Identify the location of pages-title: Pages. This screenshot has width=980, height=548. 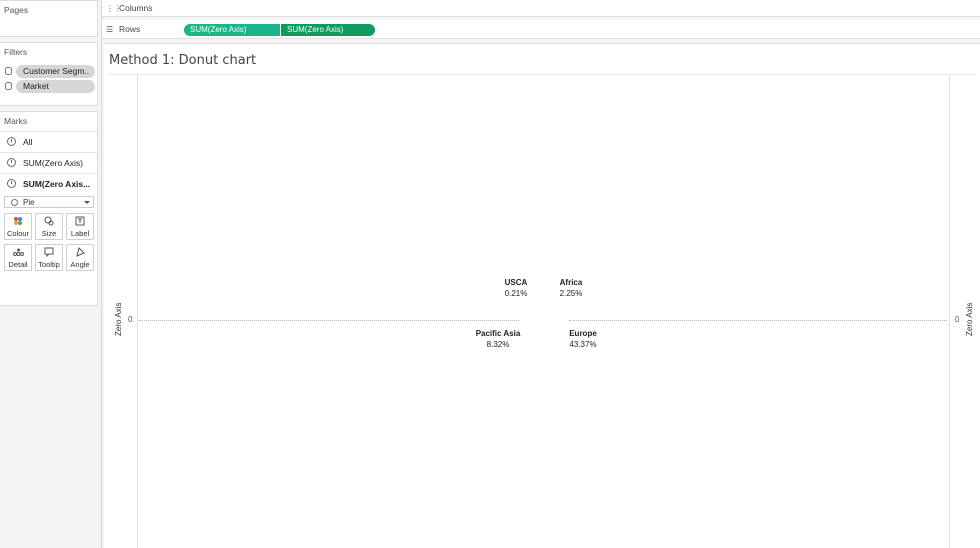
(16, 10).